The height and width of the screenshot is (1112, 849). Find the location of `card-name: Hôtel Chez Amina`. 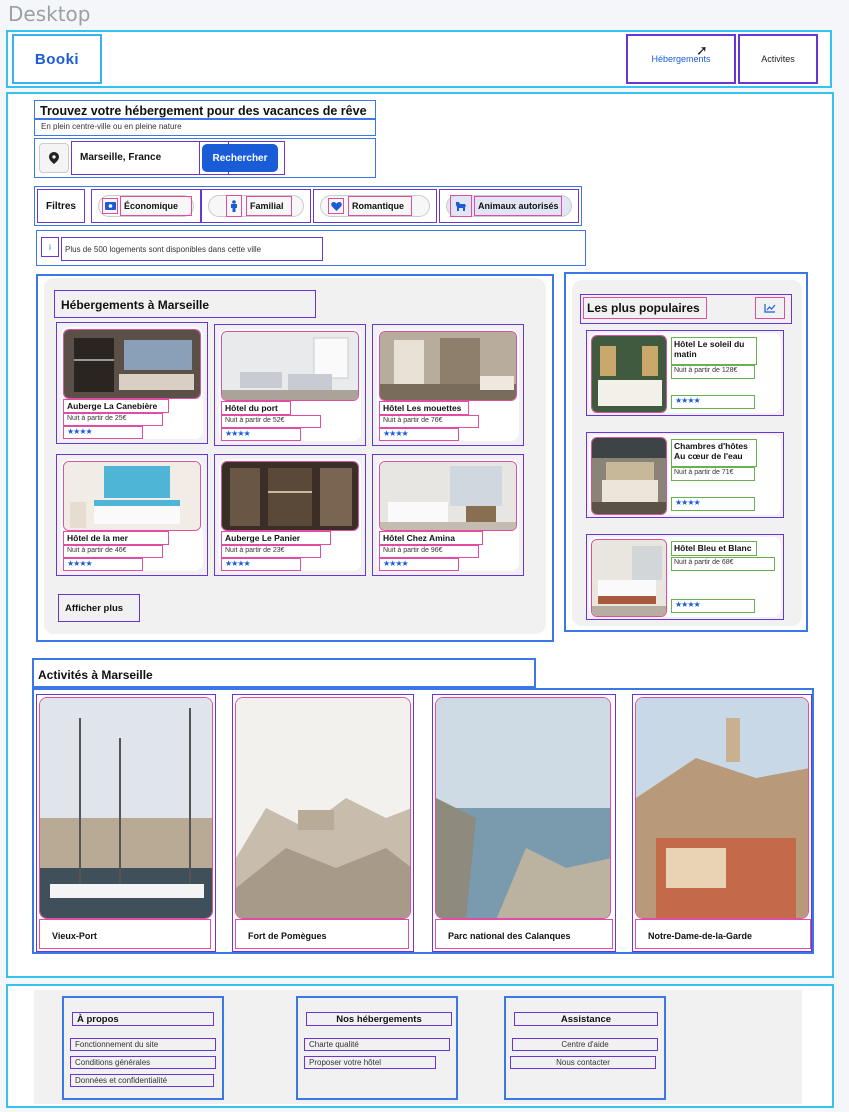

card-name: Hôtel Chez Amina is located at coordinates (431, 538).